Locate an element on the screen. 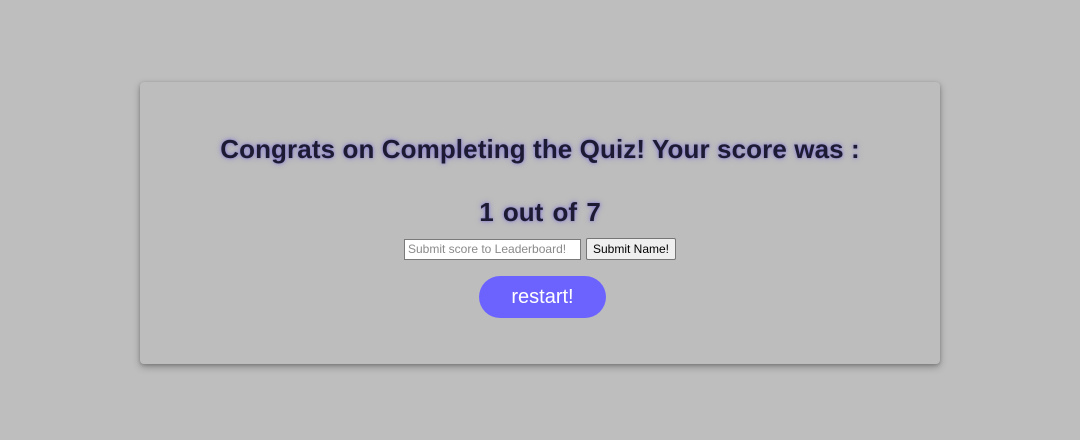 The height and width of the screenshot is (440, 1080). score-line: 1 out of 7 is located at coordinates (540, 212).